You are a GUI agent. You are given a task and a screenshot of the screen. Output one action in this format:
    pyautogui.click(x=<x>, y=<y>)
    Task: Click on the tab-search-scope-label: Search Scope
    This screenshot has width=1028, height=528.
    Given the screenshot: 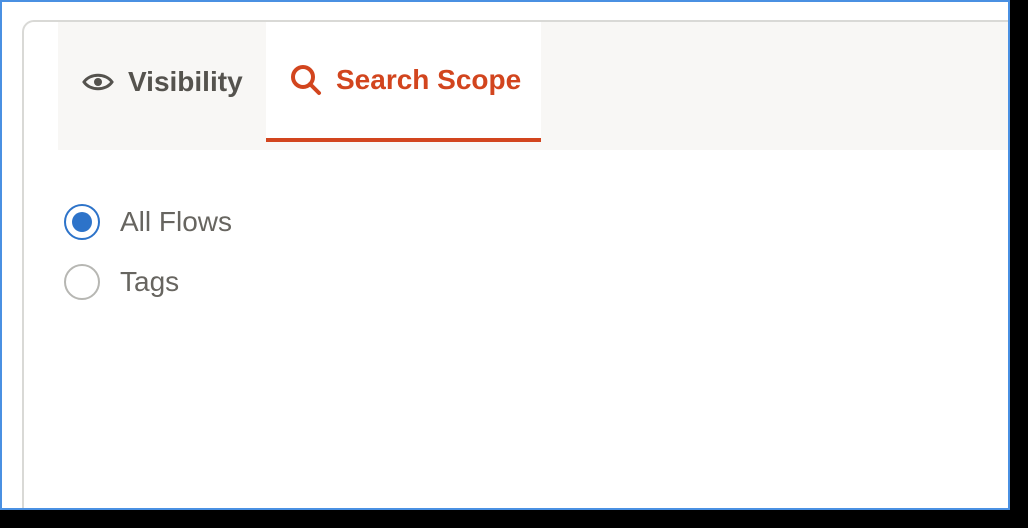 What is the action you would take?
    pyautogui.click(x=429, y=79)
    